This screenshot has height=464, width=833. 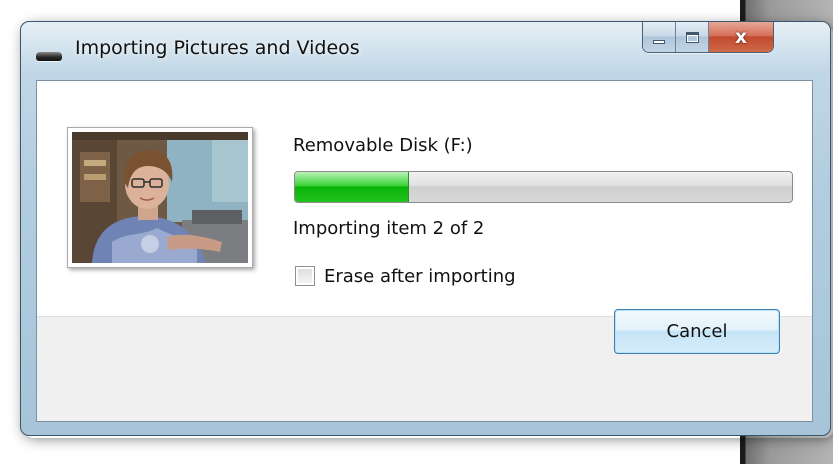 I want to click on maximize-button, so click(x=692, y=37).